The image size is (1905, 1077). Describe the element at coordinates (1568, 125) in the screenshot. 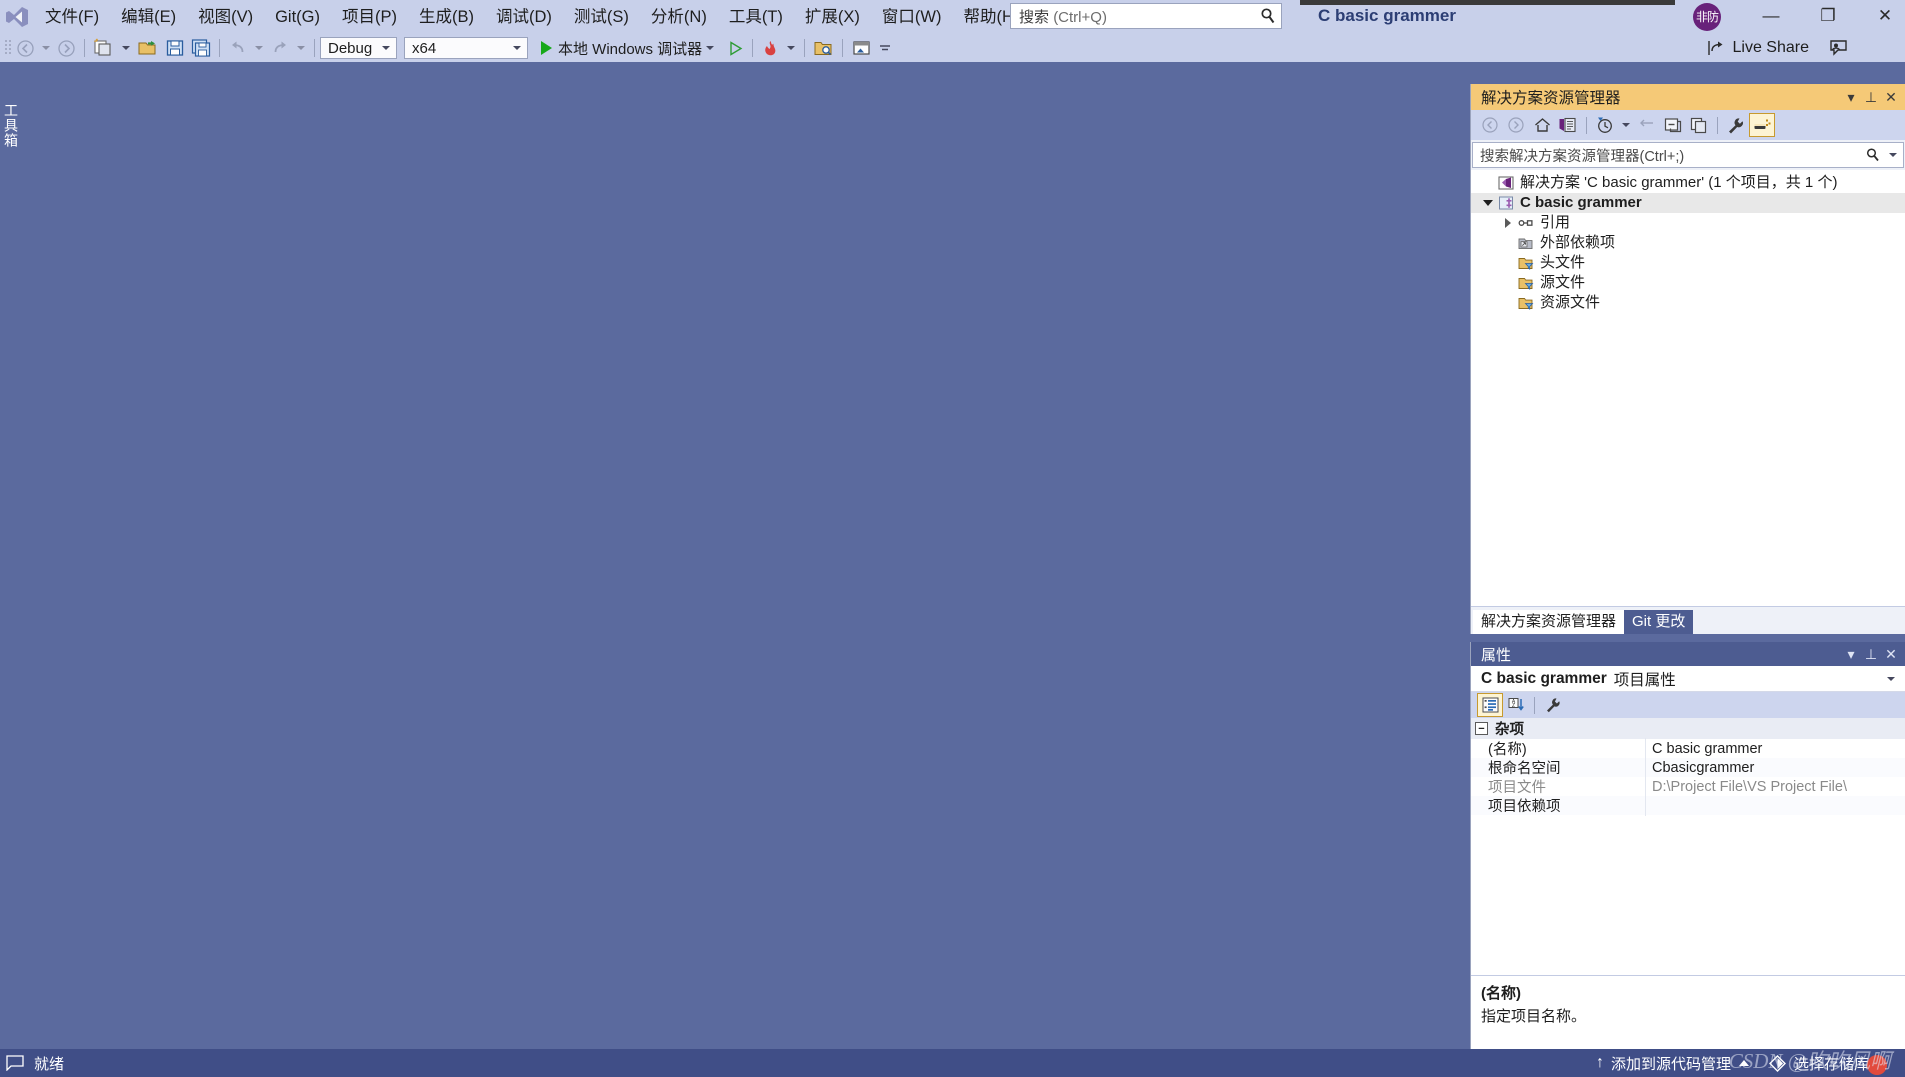

I see `sync-with-active-document-icon` at that location.